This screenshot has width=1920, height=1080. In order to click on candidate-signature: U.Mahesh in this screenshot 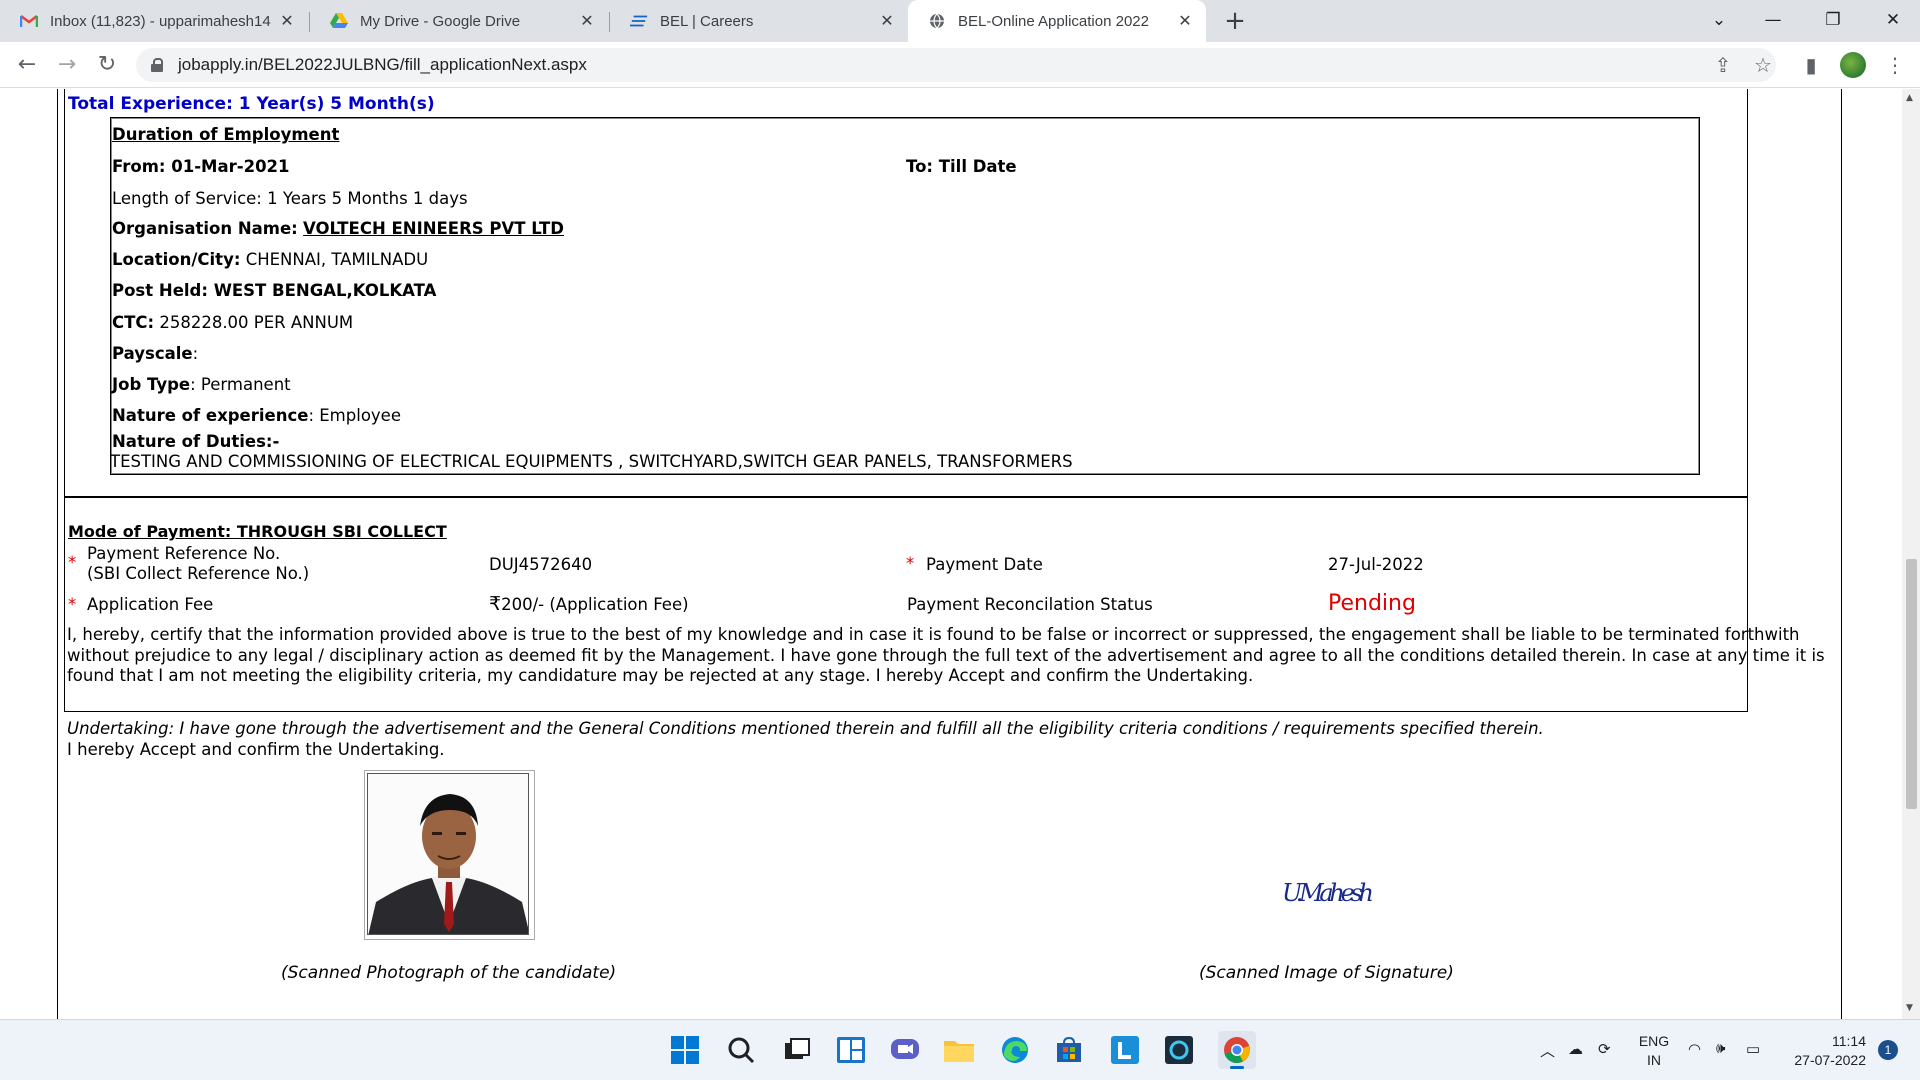, I will do `click(1330, 894)`.